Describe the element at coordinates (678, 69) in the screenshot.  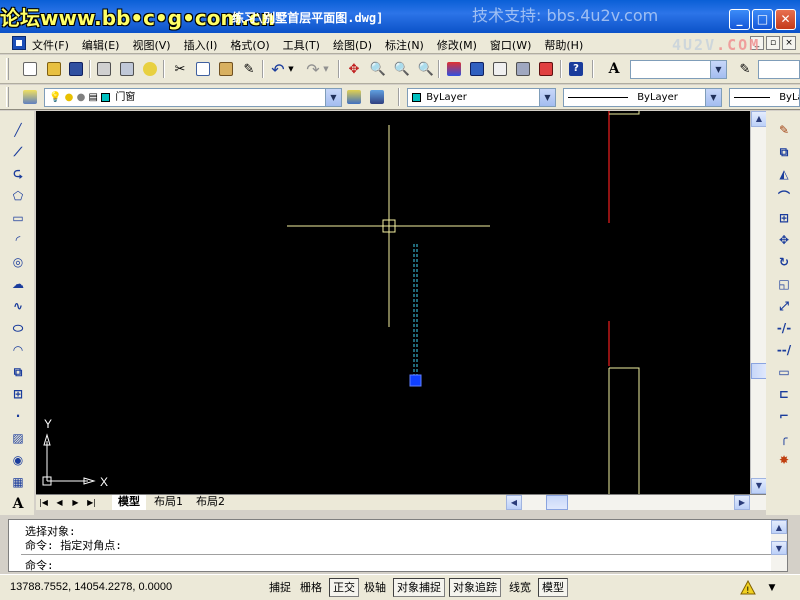
I see `text-style-select: ▼` at that location.